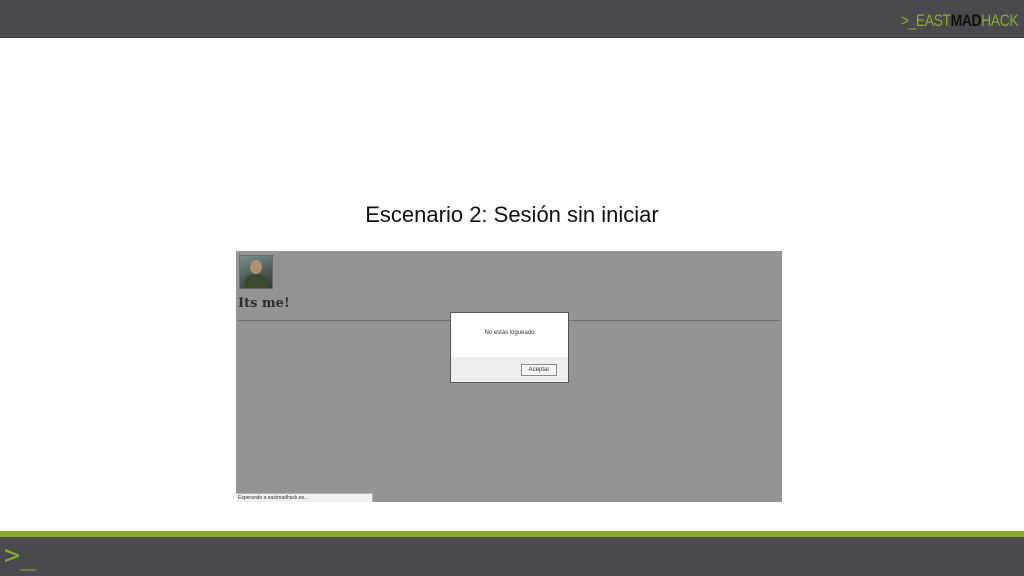 The width and height of the screenshot is (1024, 576). I want to click on logo-prompt: >, so click(904, 20).